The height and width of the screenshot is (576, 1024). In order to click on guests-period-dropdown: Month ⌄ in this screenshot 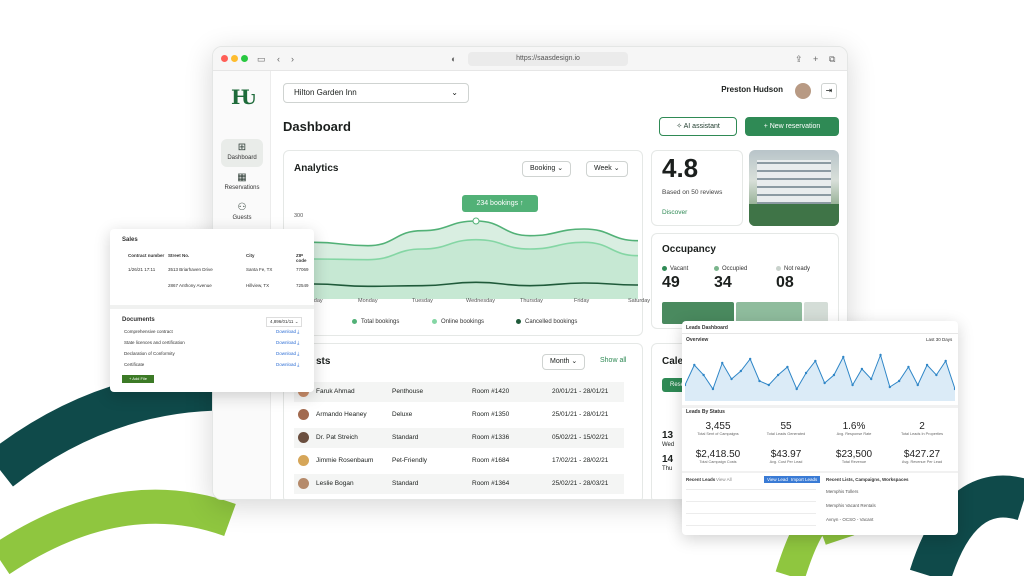, I will do `click(564, 362)`.